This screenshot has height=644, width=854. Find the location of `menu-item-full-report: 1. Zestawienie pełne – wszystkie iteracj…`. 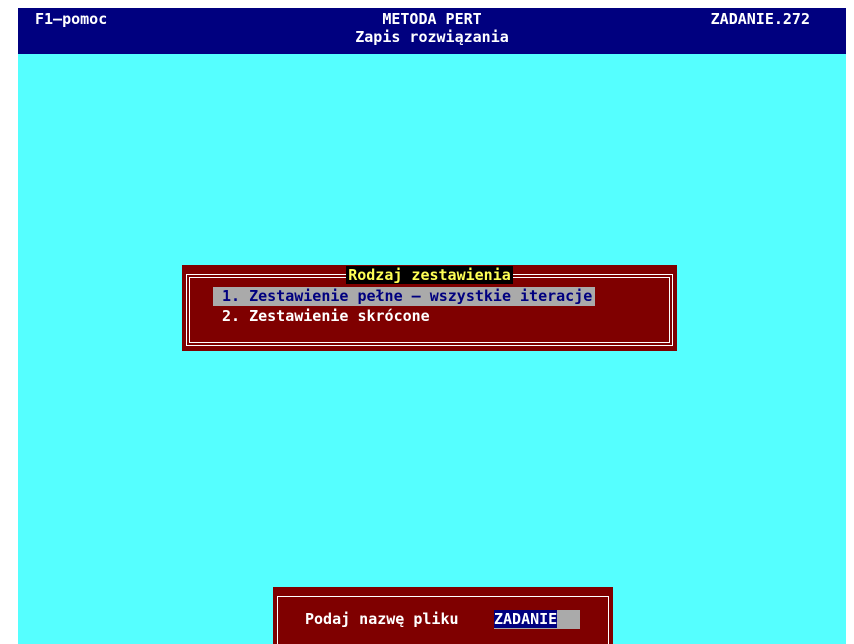

menu-item-full-report: 1. Zestawienie pełne – wszystkie iteracj… is located at coordinates (404, 296).